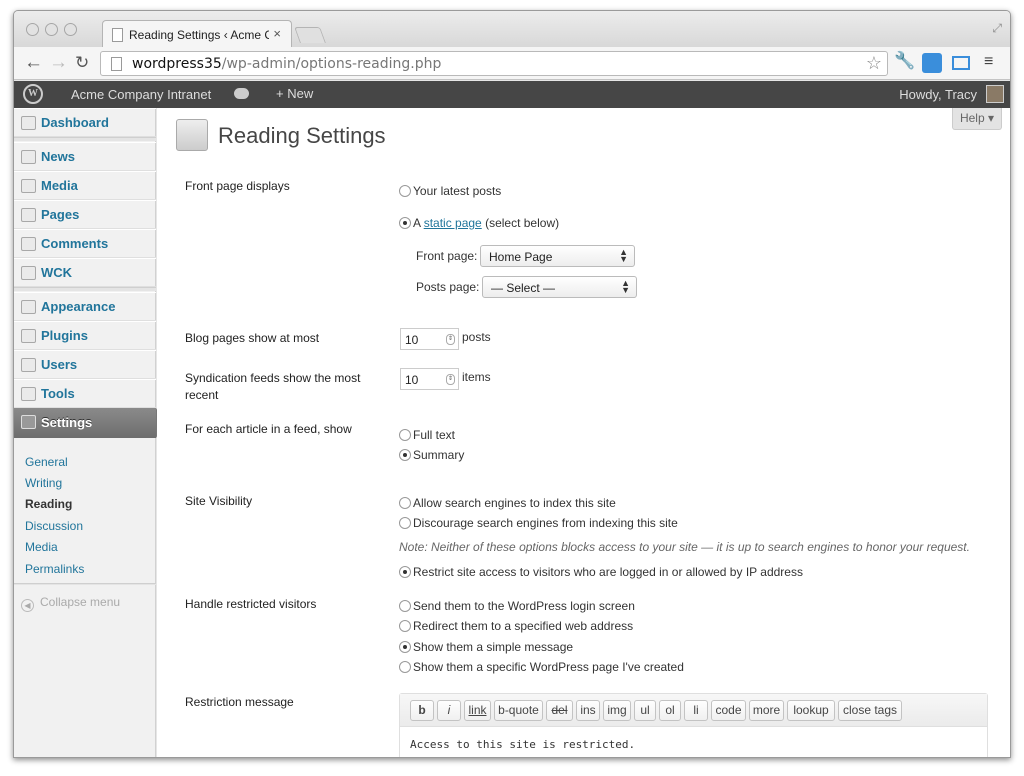 The width and height of the screenshot is (1024, 776). Describe the element at coordinates (932, 63) in the screenshot. I see `extension-icon` at that location.